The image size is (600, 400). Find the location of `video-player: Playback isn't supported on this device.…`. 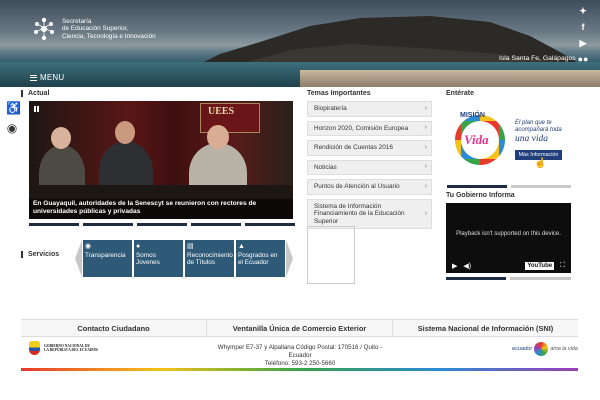

video-player: Playback isn't supported on this device.… is located at coordinates (508, 238).